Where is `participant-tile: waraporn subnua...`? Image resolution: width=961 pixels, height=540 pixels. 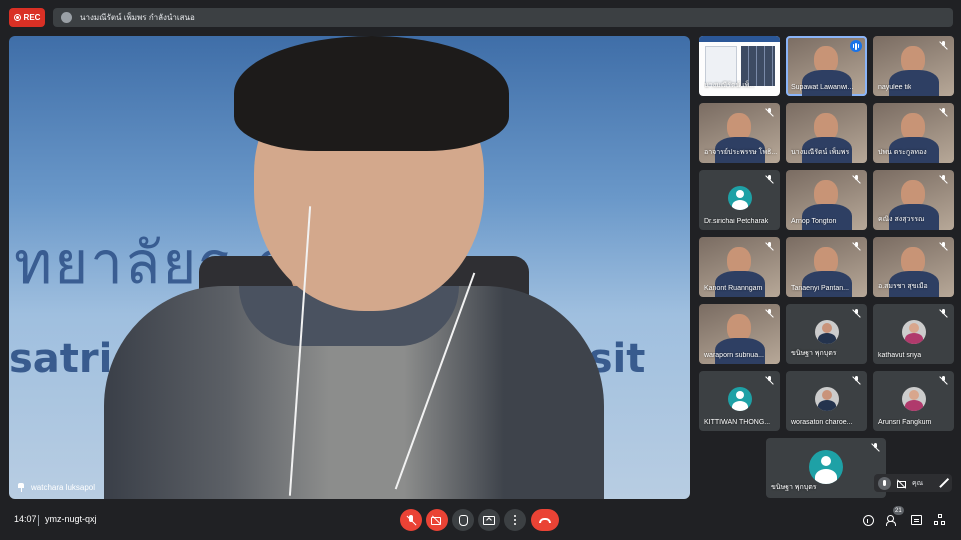
participant-tile: waraporn subnua... is located at coordinates (739, 334).